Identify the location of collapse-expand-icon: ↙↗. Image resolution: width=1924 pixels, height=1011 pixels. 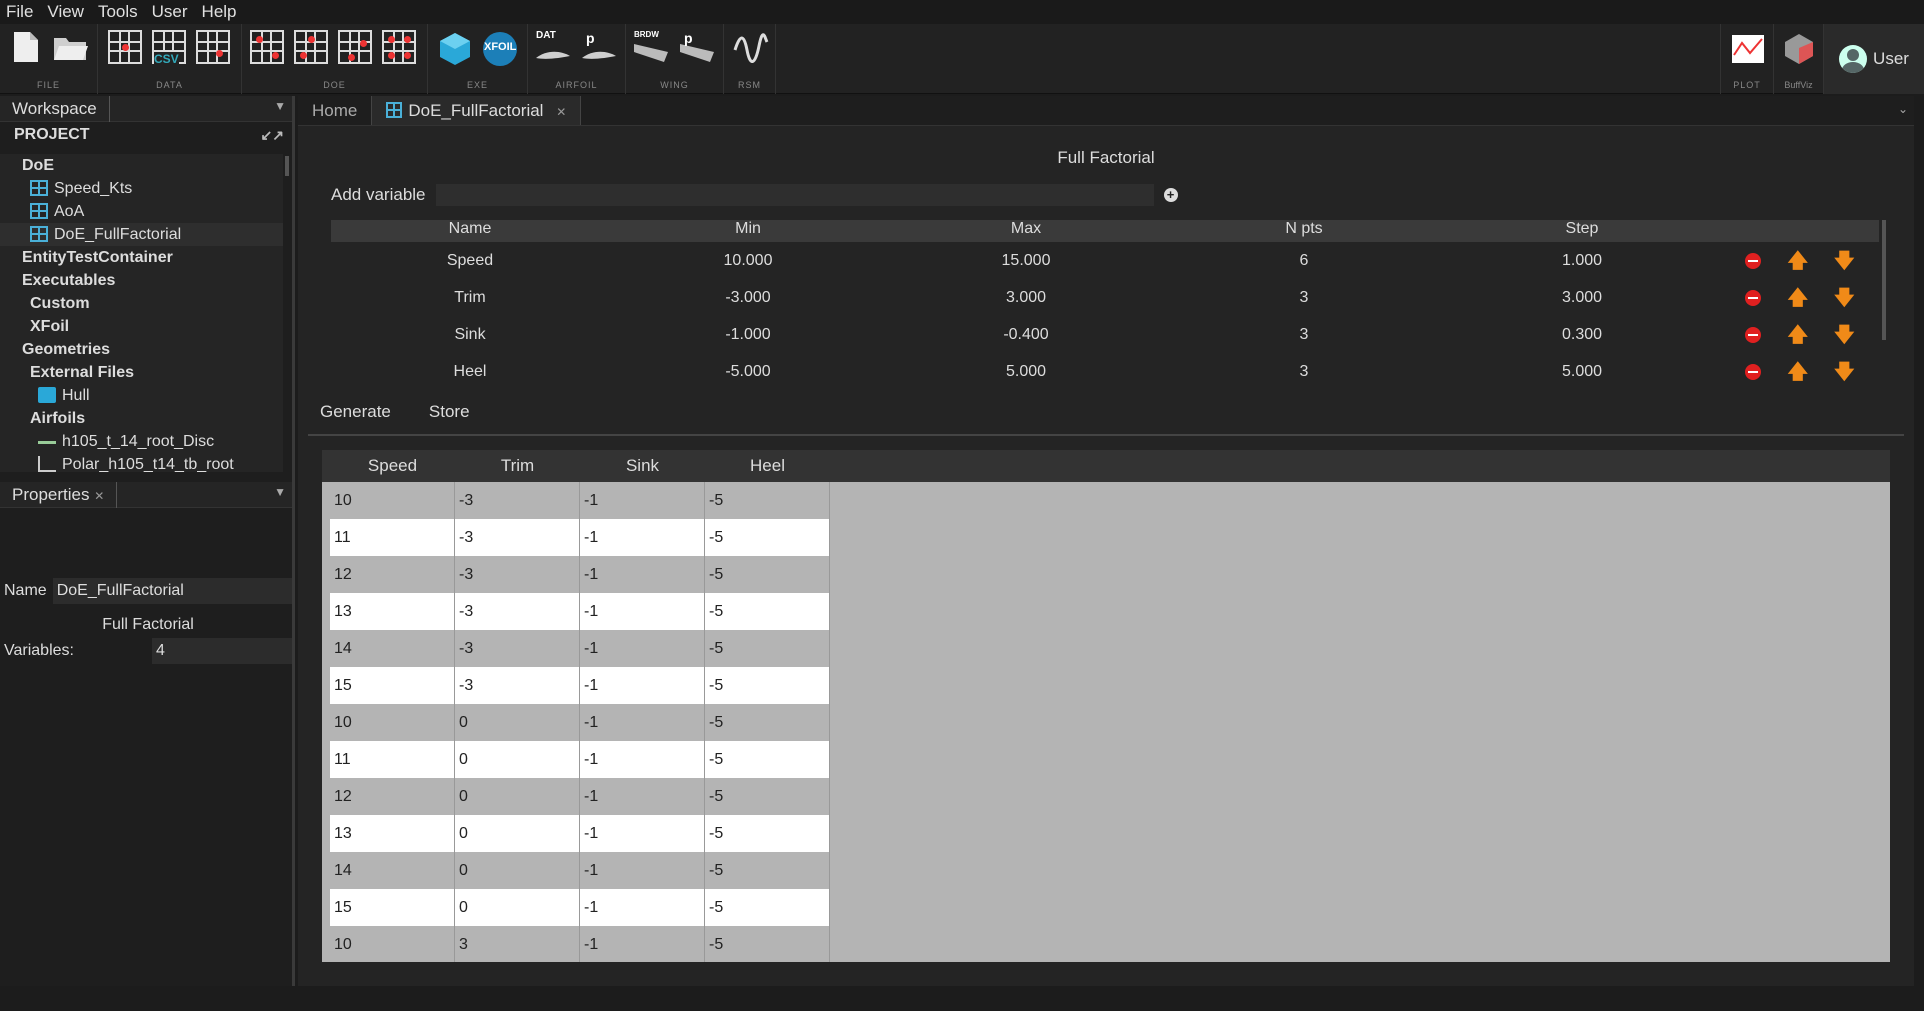
(272, 135).